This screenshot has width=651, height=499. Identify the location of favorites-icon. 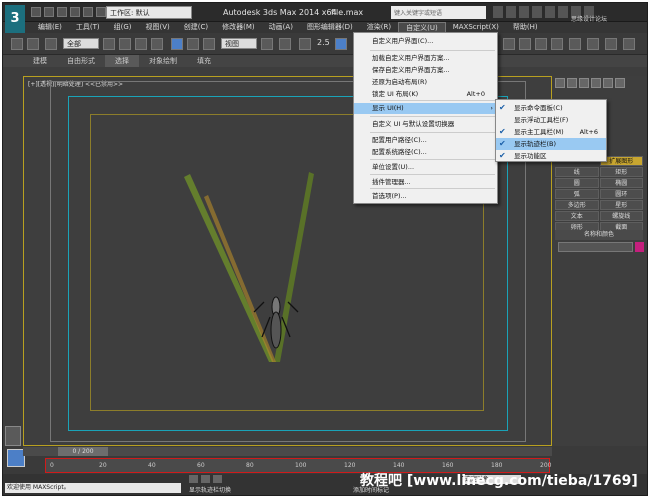
(537, 12).